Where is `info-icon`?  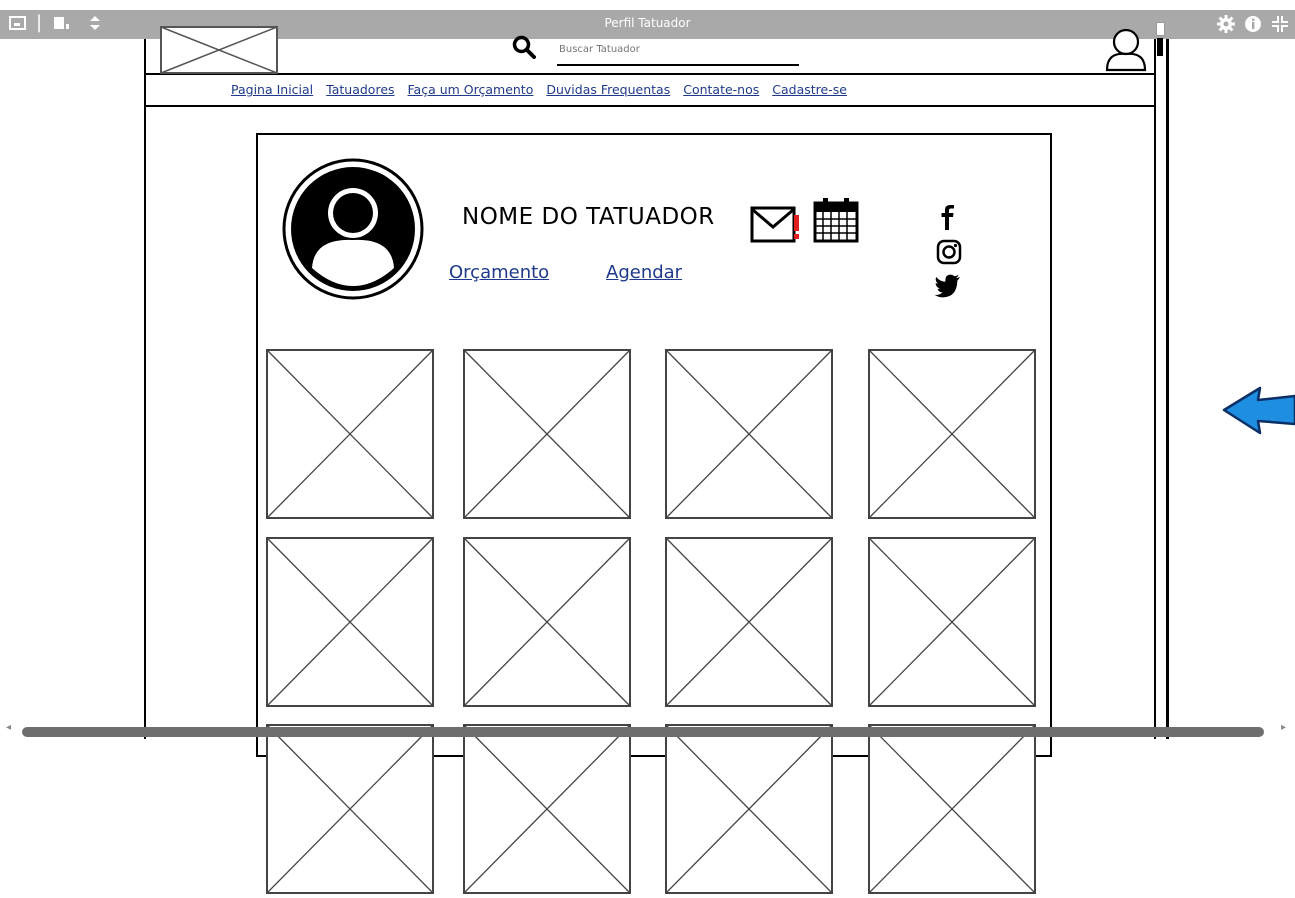
info-icon is located at coordinates (1253, 26).